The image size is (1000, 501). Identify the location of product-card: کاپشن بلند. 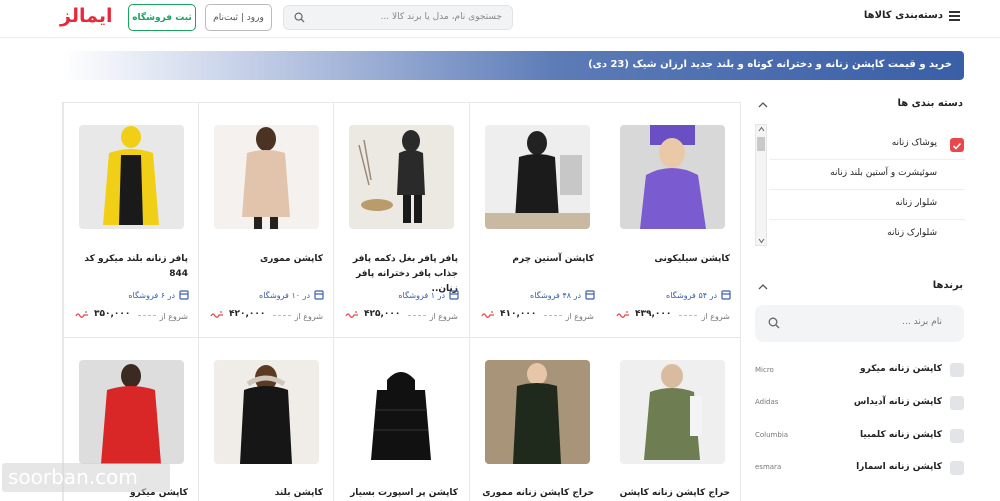
(266, 419).